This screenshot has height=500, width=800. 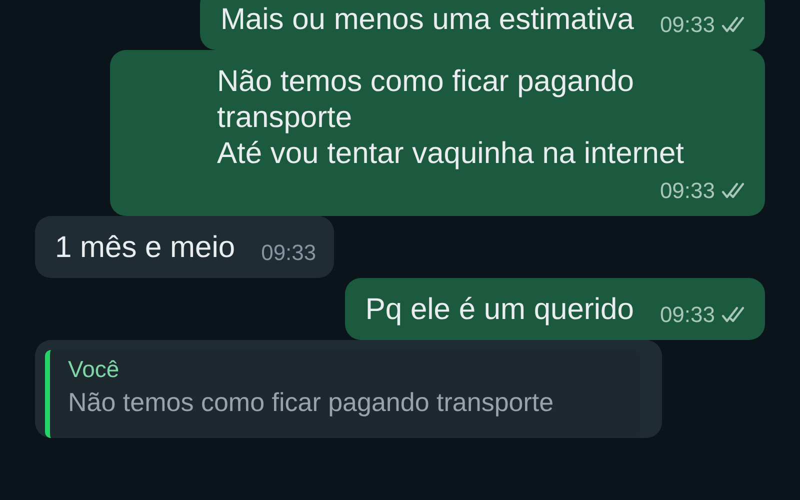 What do you see at coordinates (94, 369) in the screenshot?
I see `quote-author: Você` at bounding box center [94, 369].